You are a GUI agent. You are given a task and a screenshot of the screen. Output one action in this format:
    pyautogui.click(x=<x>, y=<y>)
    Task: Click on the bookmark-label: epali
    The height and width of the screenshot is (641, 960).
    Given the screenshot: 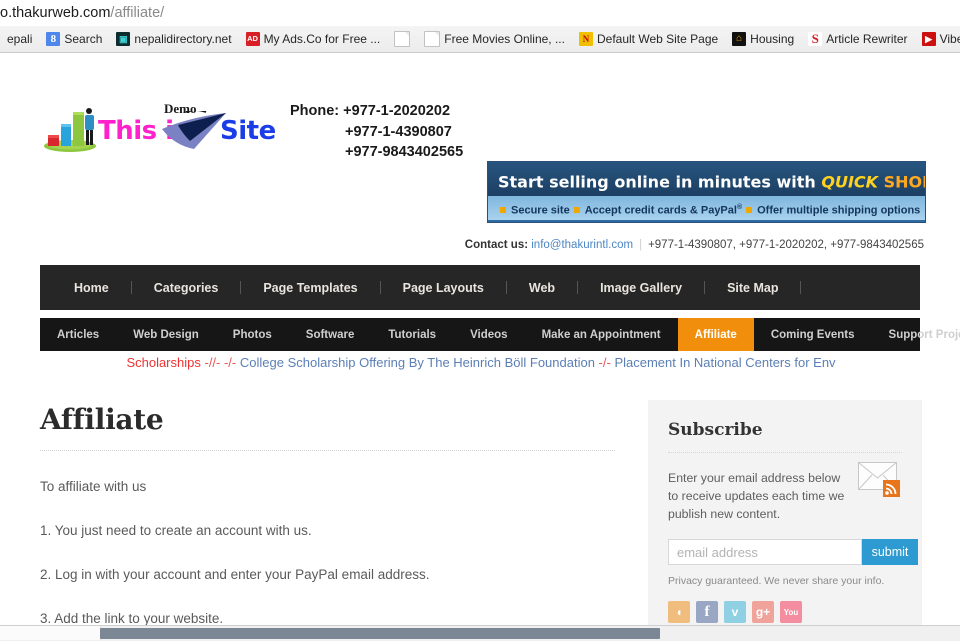 What is the action you would take?
    pyautogui.click(x=20, y=39)
    